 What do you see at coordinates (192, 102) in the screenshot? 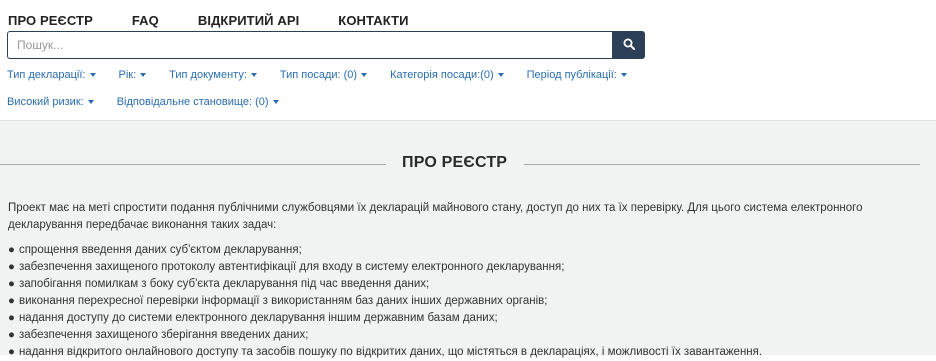
I see `filter-label: Відповідальне становище: (0)` at bounding box center [192, 102].